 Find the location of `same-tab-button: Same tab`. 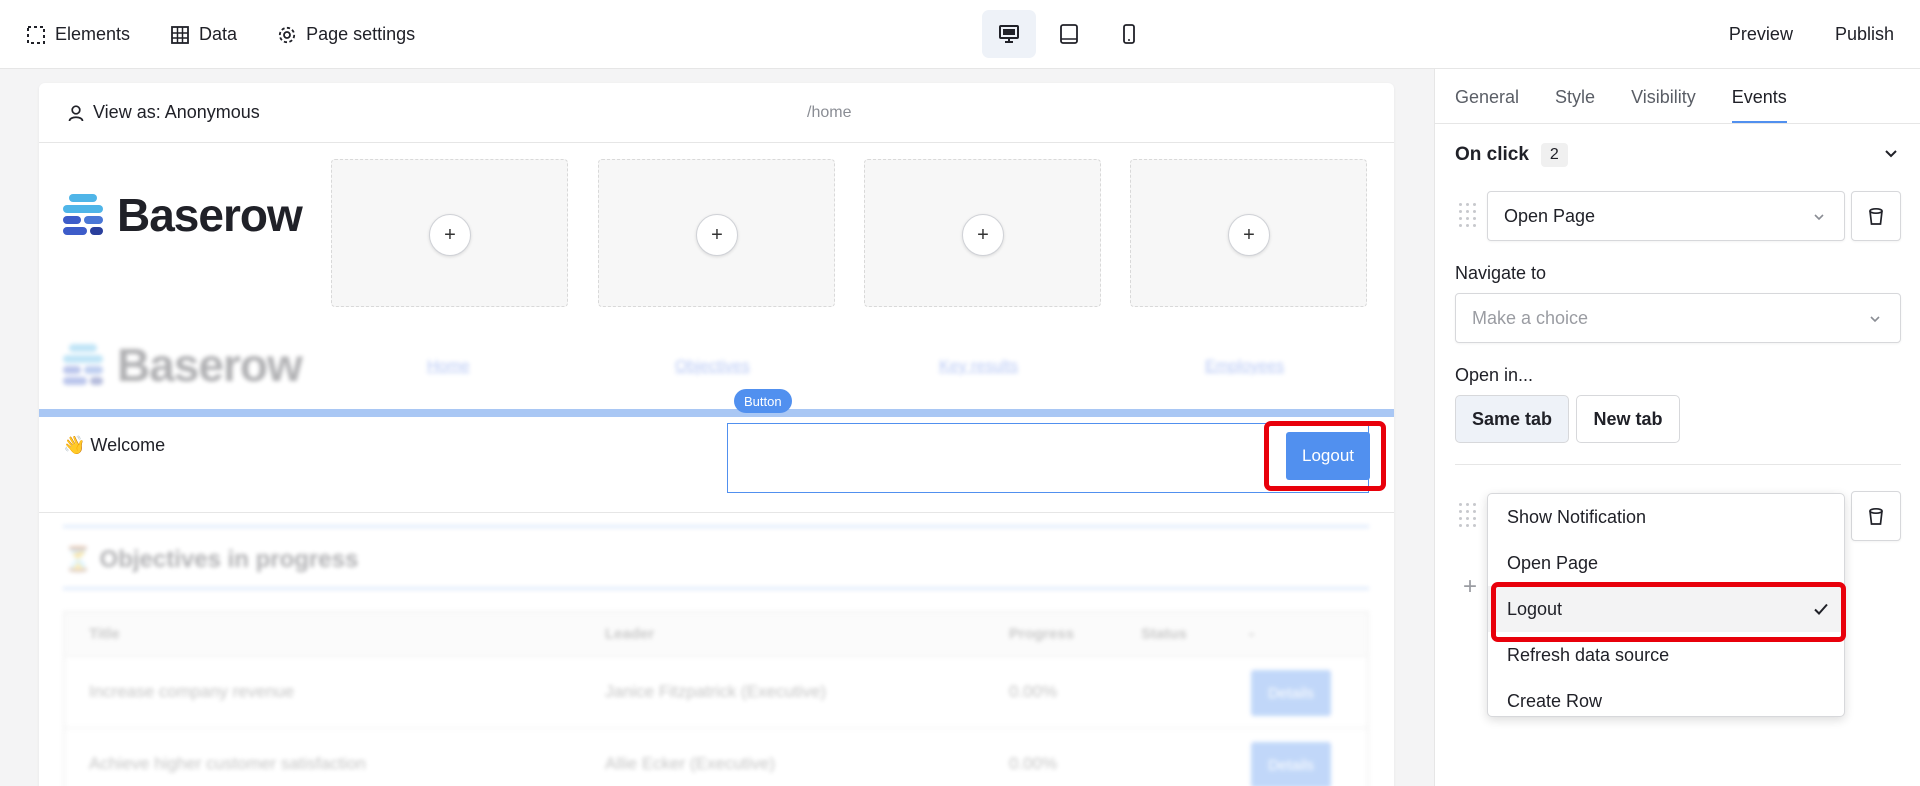

same-tab-button: Same tab is located at coordinates (1512, 419).